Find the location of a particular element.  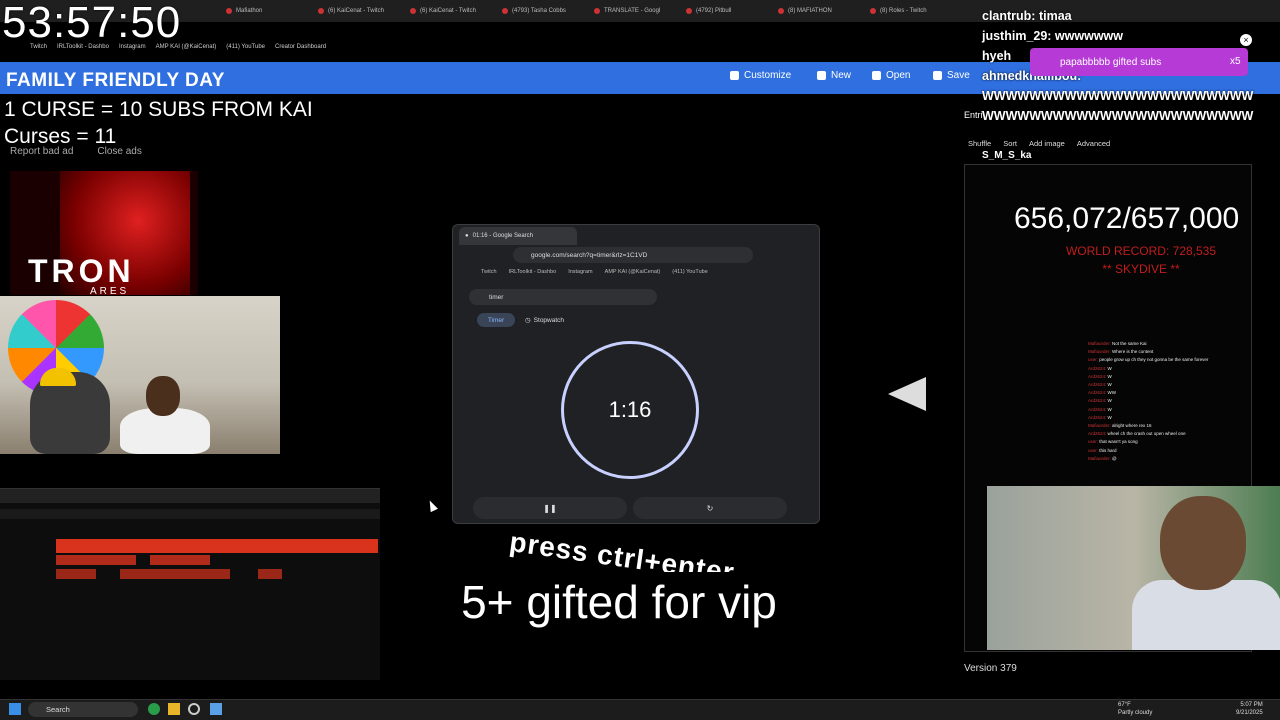

ad-banner: TRON ARES is located at coordinates (104, 233).